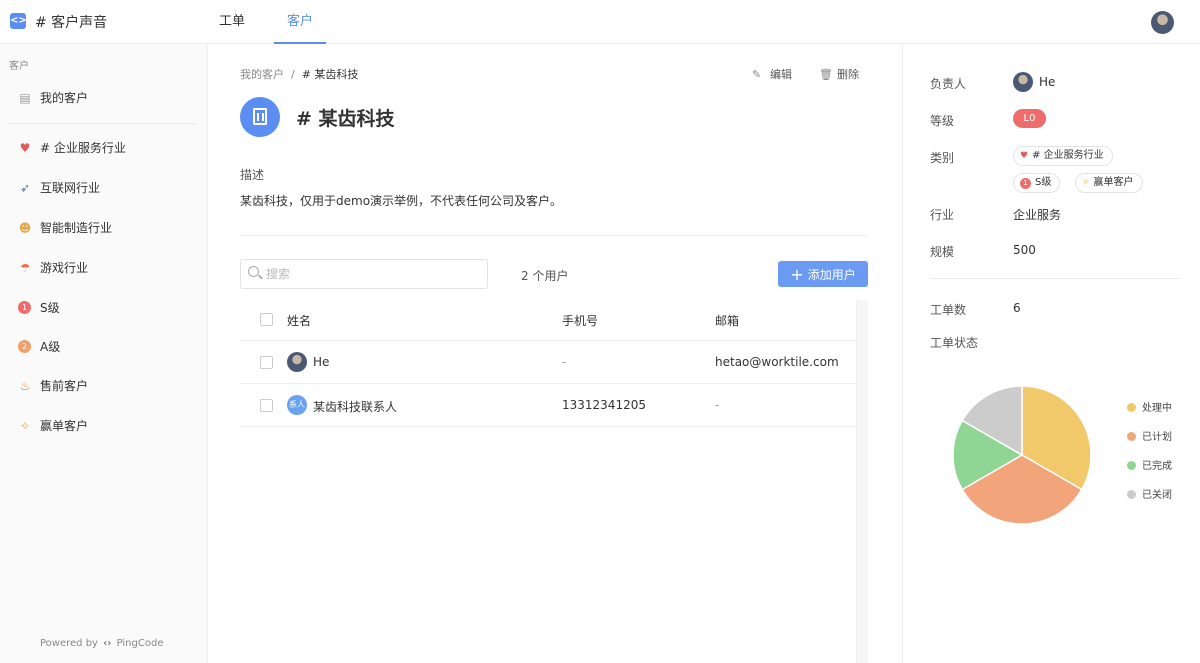 This screenshot has width=1200, height=663. I want to click on breadcrumb: 我的客户 / # 某齿科技, so click(299, 74).